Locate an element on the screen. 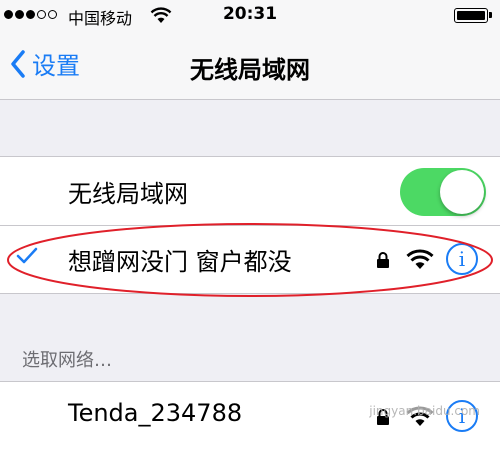  status-time: 20:31 is located at coordinates (250, 14).